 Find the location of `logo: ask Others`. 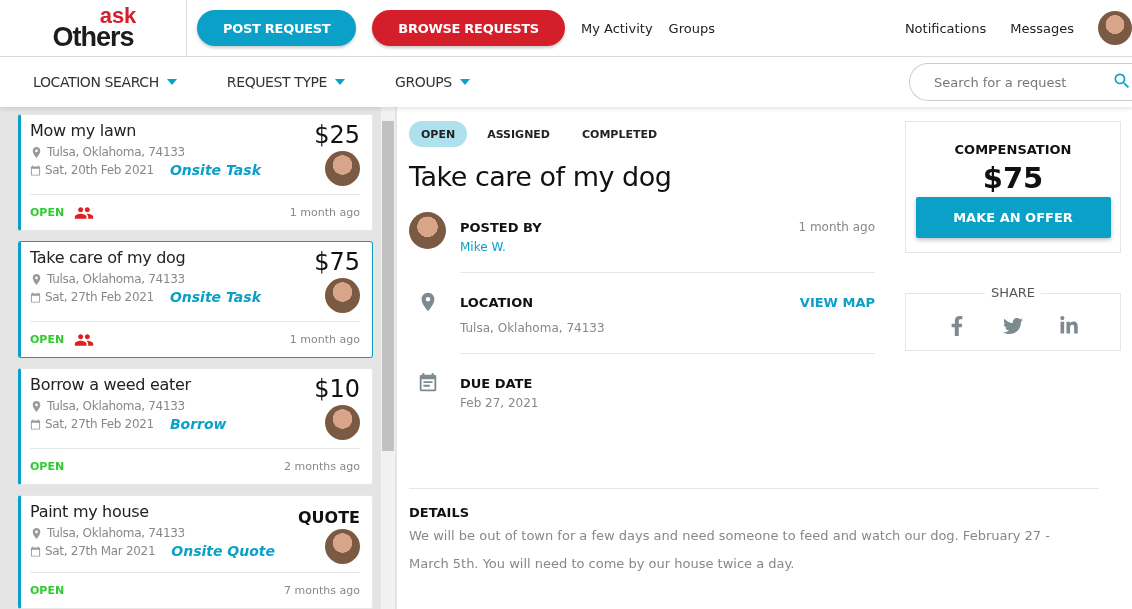

logo: ask Others is located at coordinates (93, 28).